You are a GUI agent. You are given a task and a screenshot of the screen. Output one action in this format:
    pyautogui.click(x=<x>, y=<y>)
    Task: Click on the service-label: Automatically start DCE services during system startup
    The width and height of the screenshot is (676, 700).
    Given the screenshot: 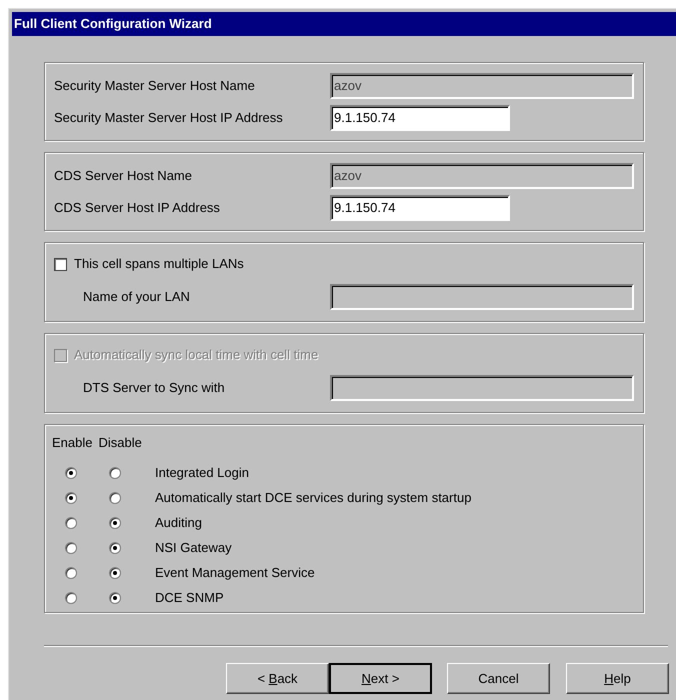 What is the action you would take?
    pyautogui.click(x=313, y=498)
    